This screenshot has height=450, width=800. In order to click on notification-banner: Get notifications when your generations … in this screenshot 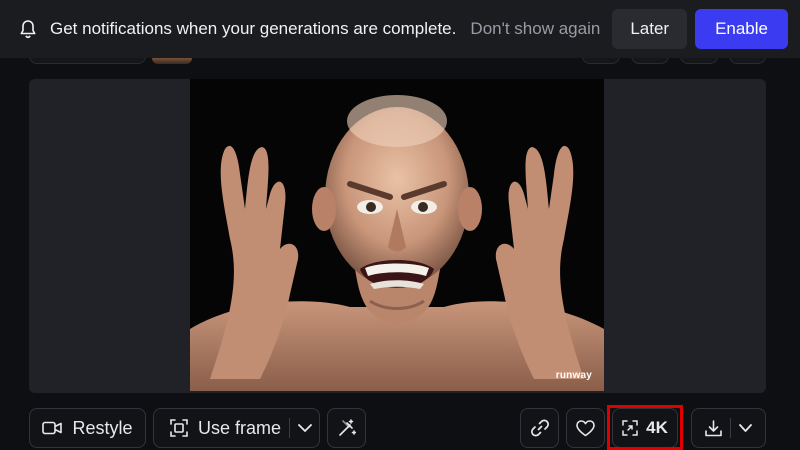, I will do `click(400, 29)`.